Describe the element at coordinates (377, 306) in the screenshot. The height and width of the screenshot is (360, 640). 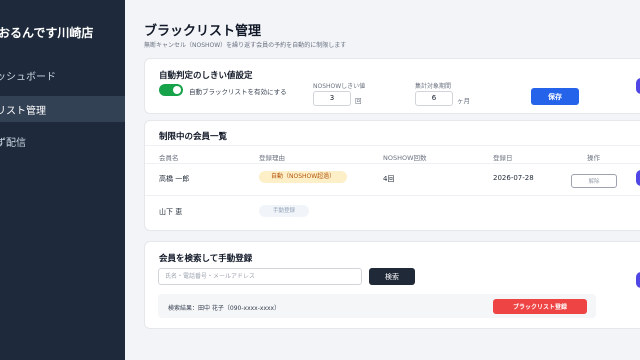
I see `search-result-row: 検索結果：田中 花子（090-xxxx-xxxx） ブラックリスト登録` at that location.